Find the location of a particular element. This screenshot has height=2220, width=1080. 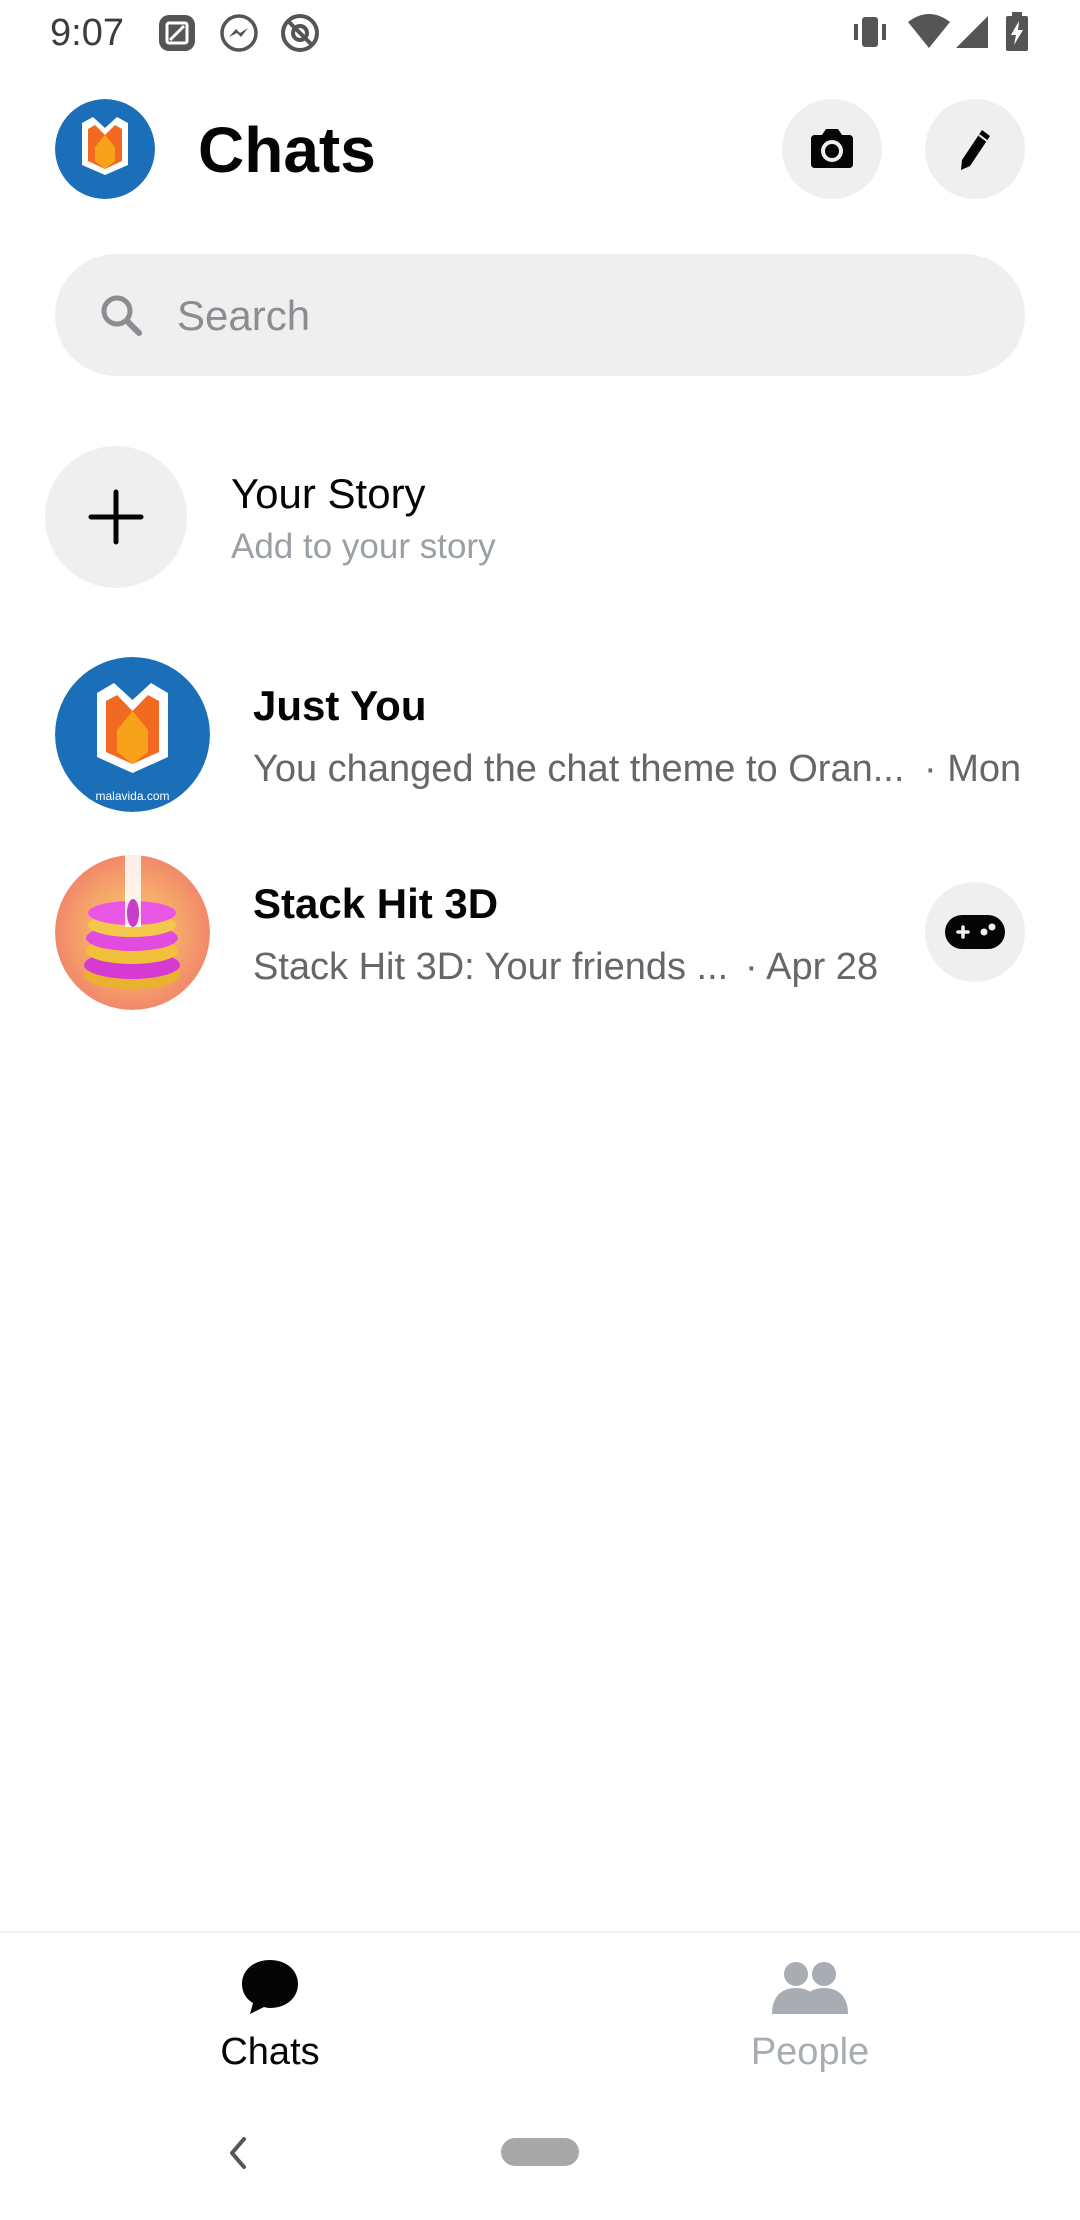

plus-icon is located at coordinates (116, 517).